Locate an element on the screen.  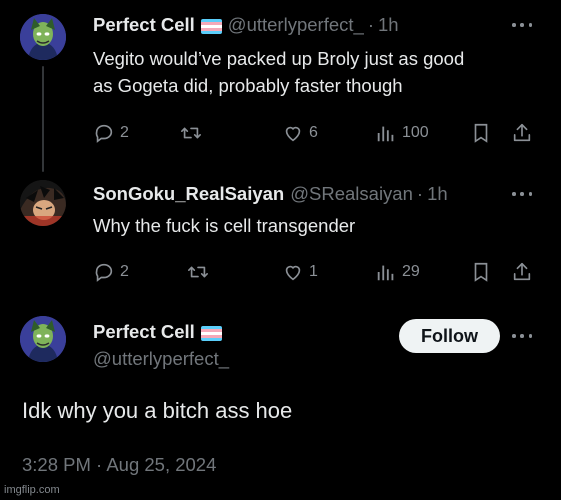
avatar-songoku is located at coordinates (43, 203).